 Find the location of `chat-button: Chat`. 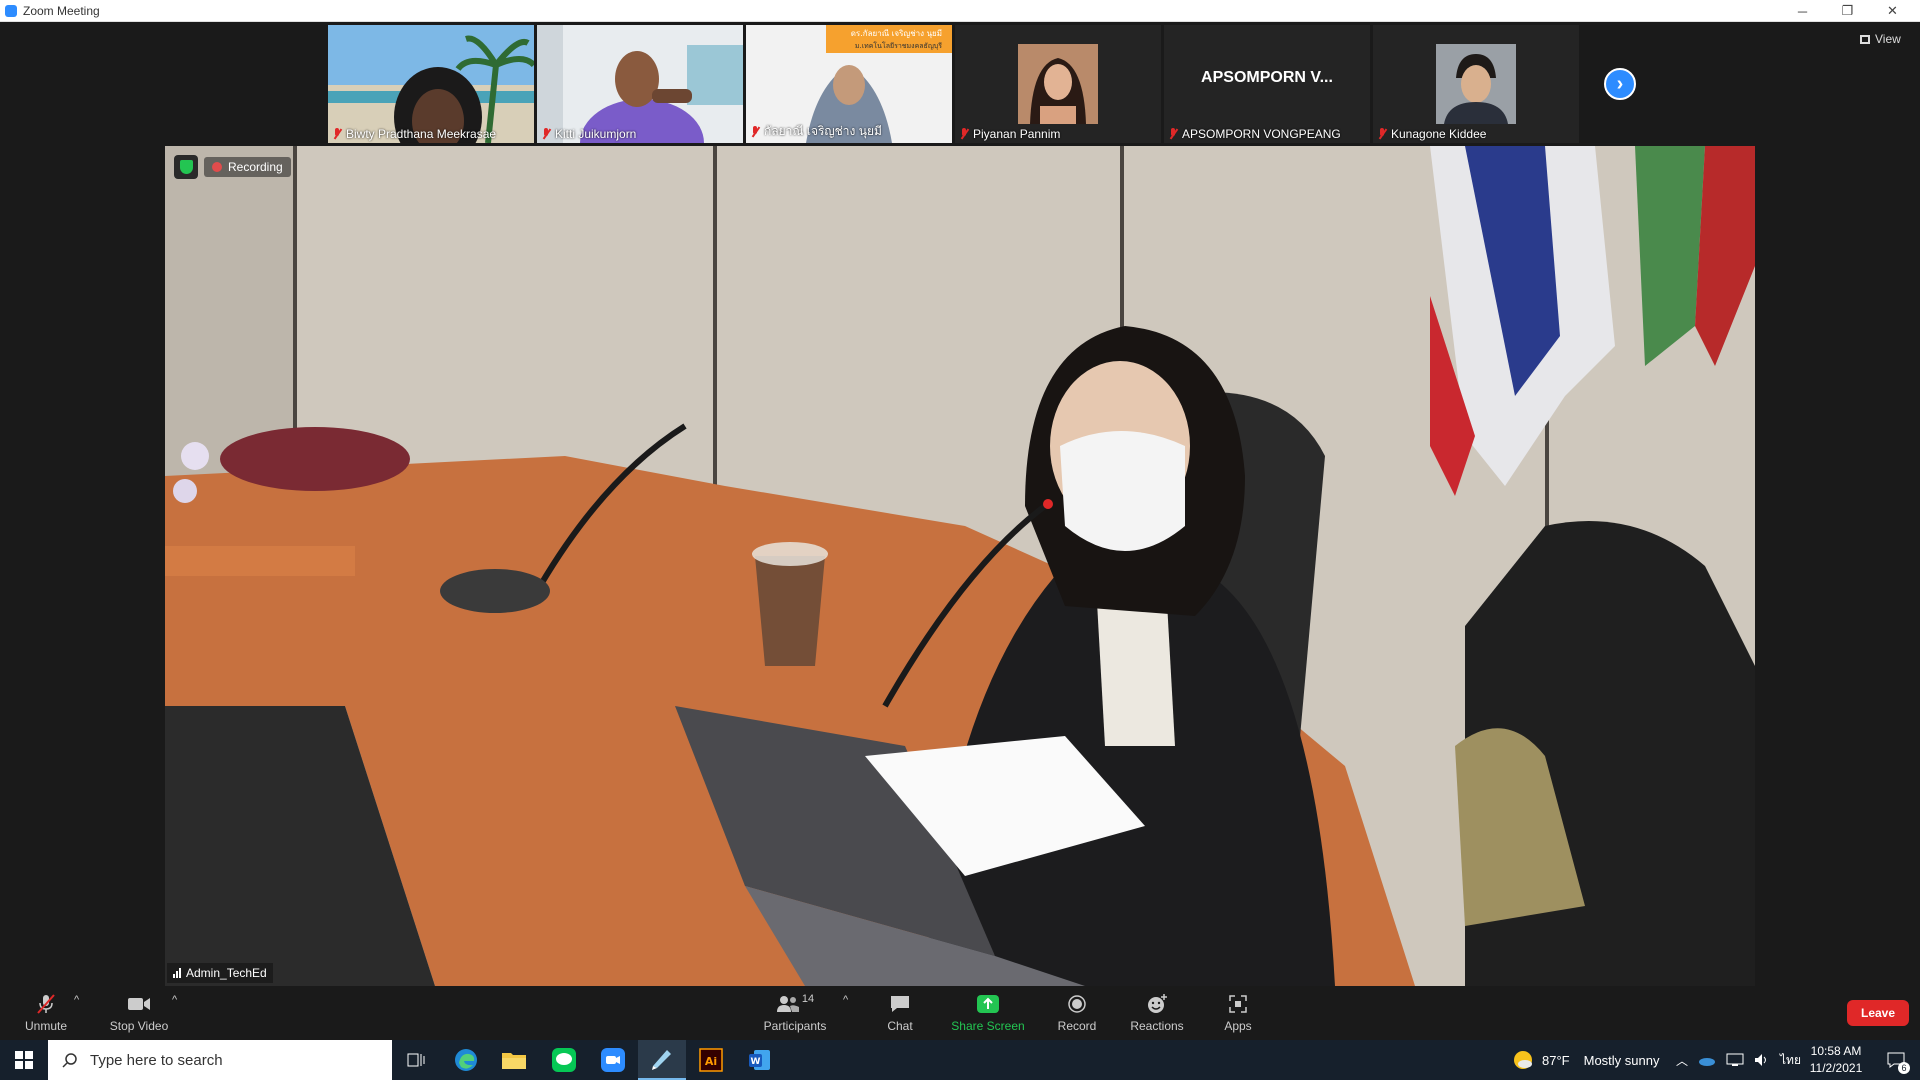

chat-button: Chat is located at coordinates (900, 1013).